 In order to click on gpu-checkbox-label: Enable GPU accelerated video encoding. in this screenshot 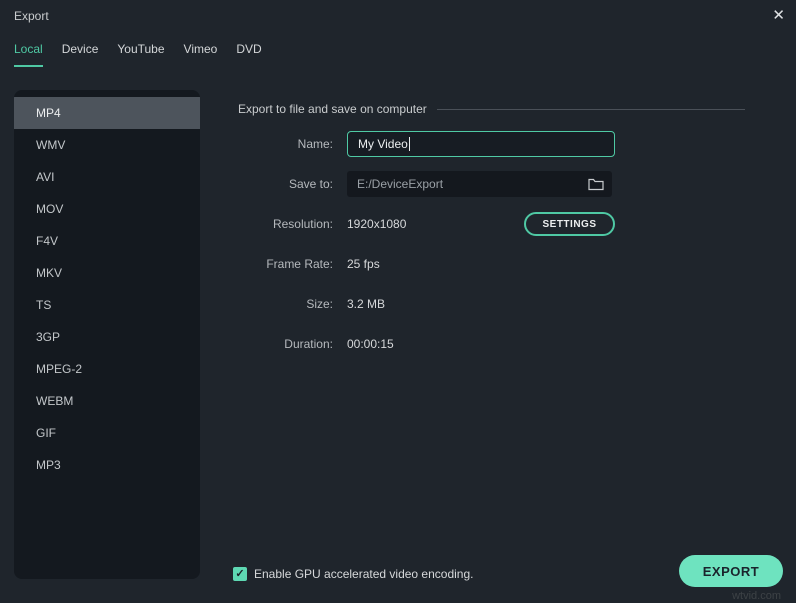, I will do `click(364, 574)`.